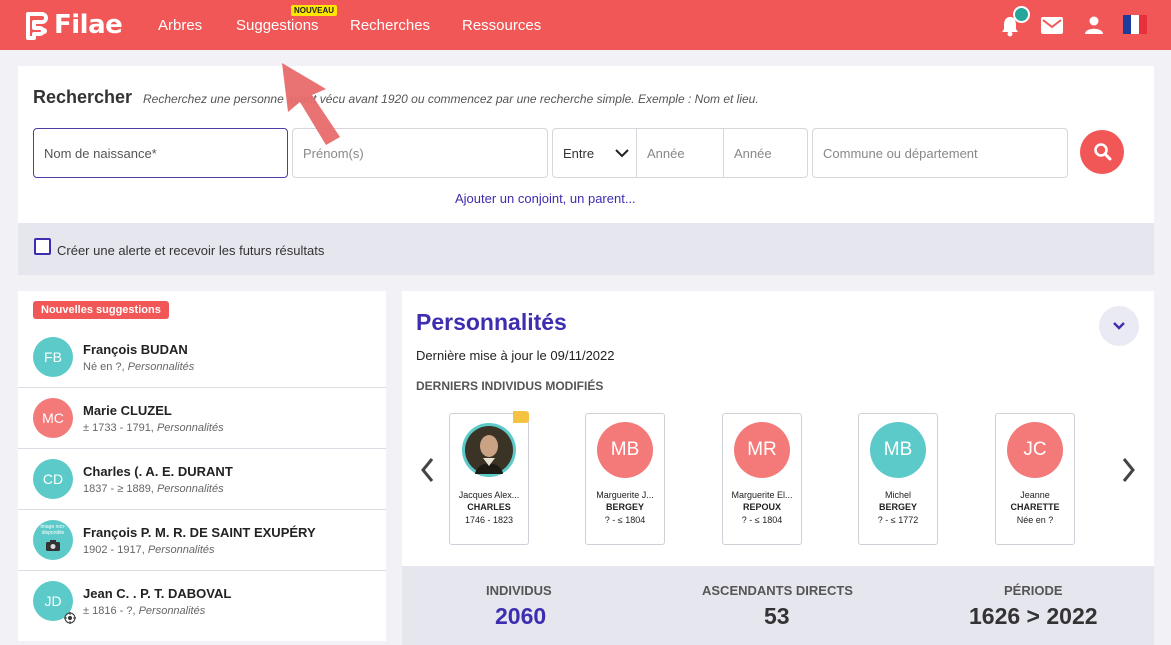 This screenshot has height=645, width=1171. I want to click on suggestion-meta: Né en ?, Personnalités, so click(139, 367).